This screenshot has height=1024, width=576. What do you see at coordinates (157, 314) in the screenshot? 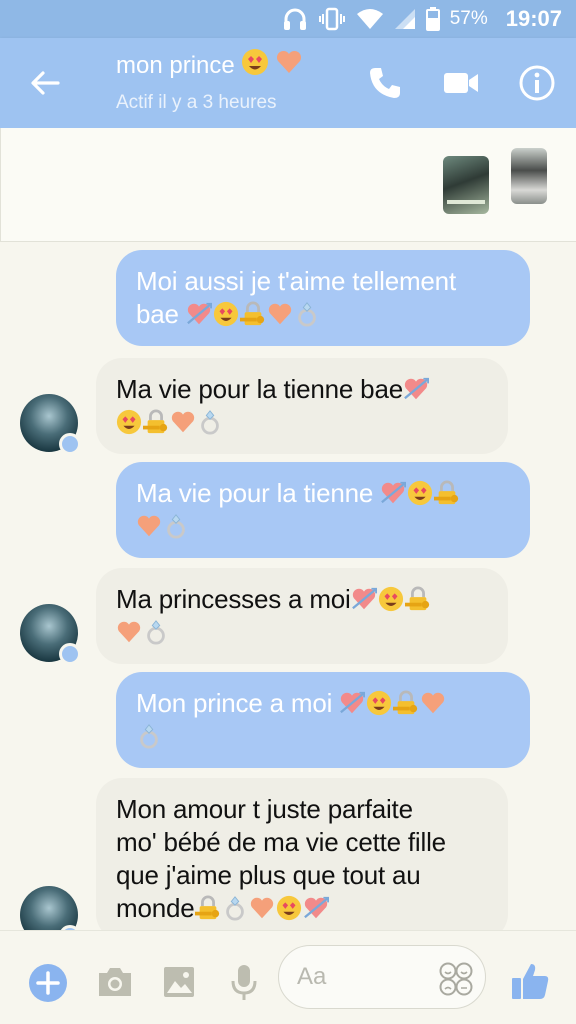
I see `message-line: bae` at bounding box center [157, 314].